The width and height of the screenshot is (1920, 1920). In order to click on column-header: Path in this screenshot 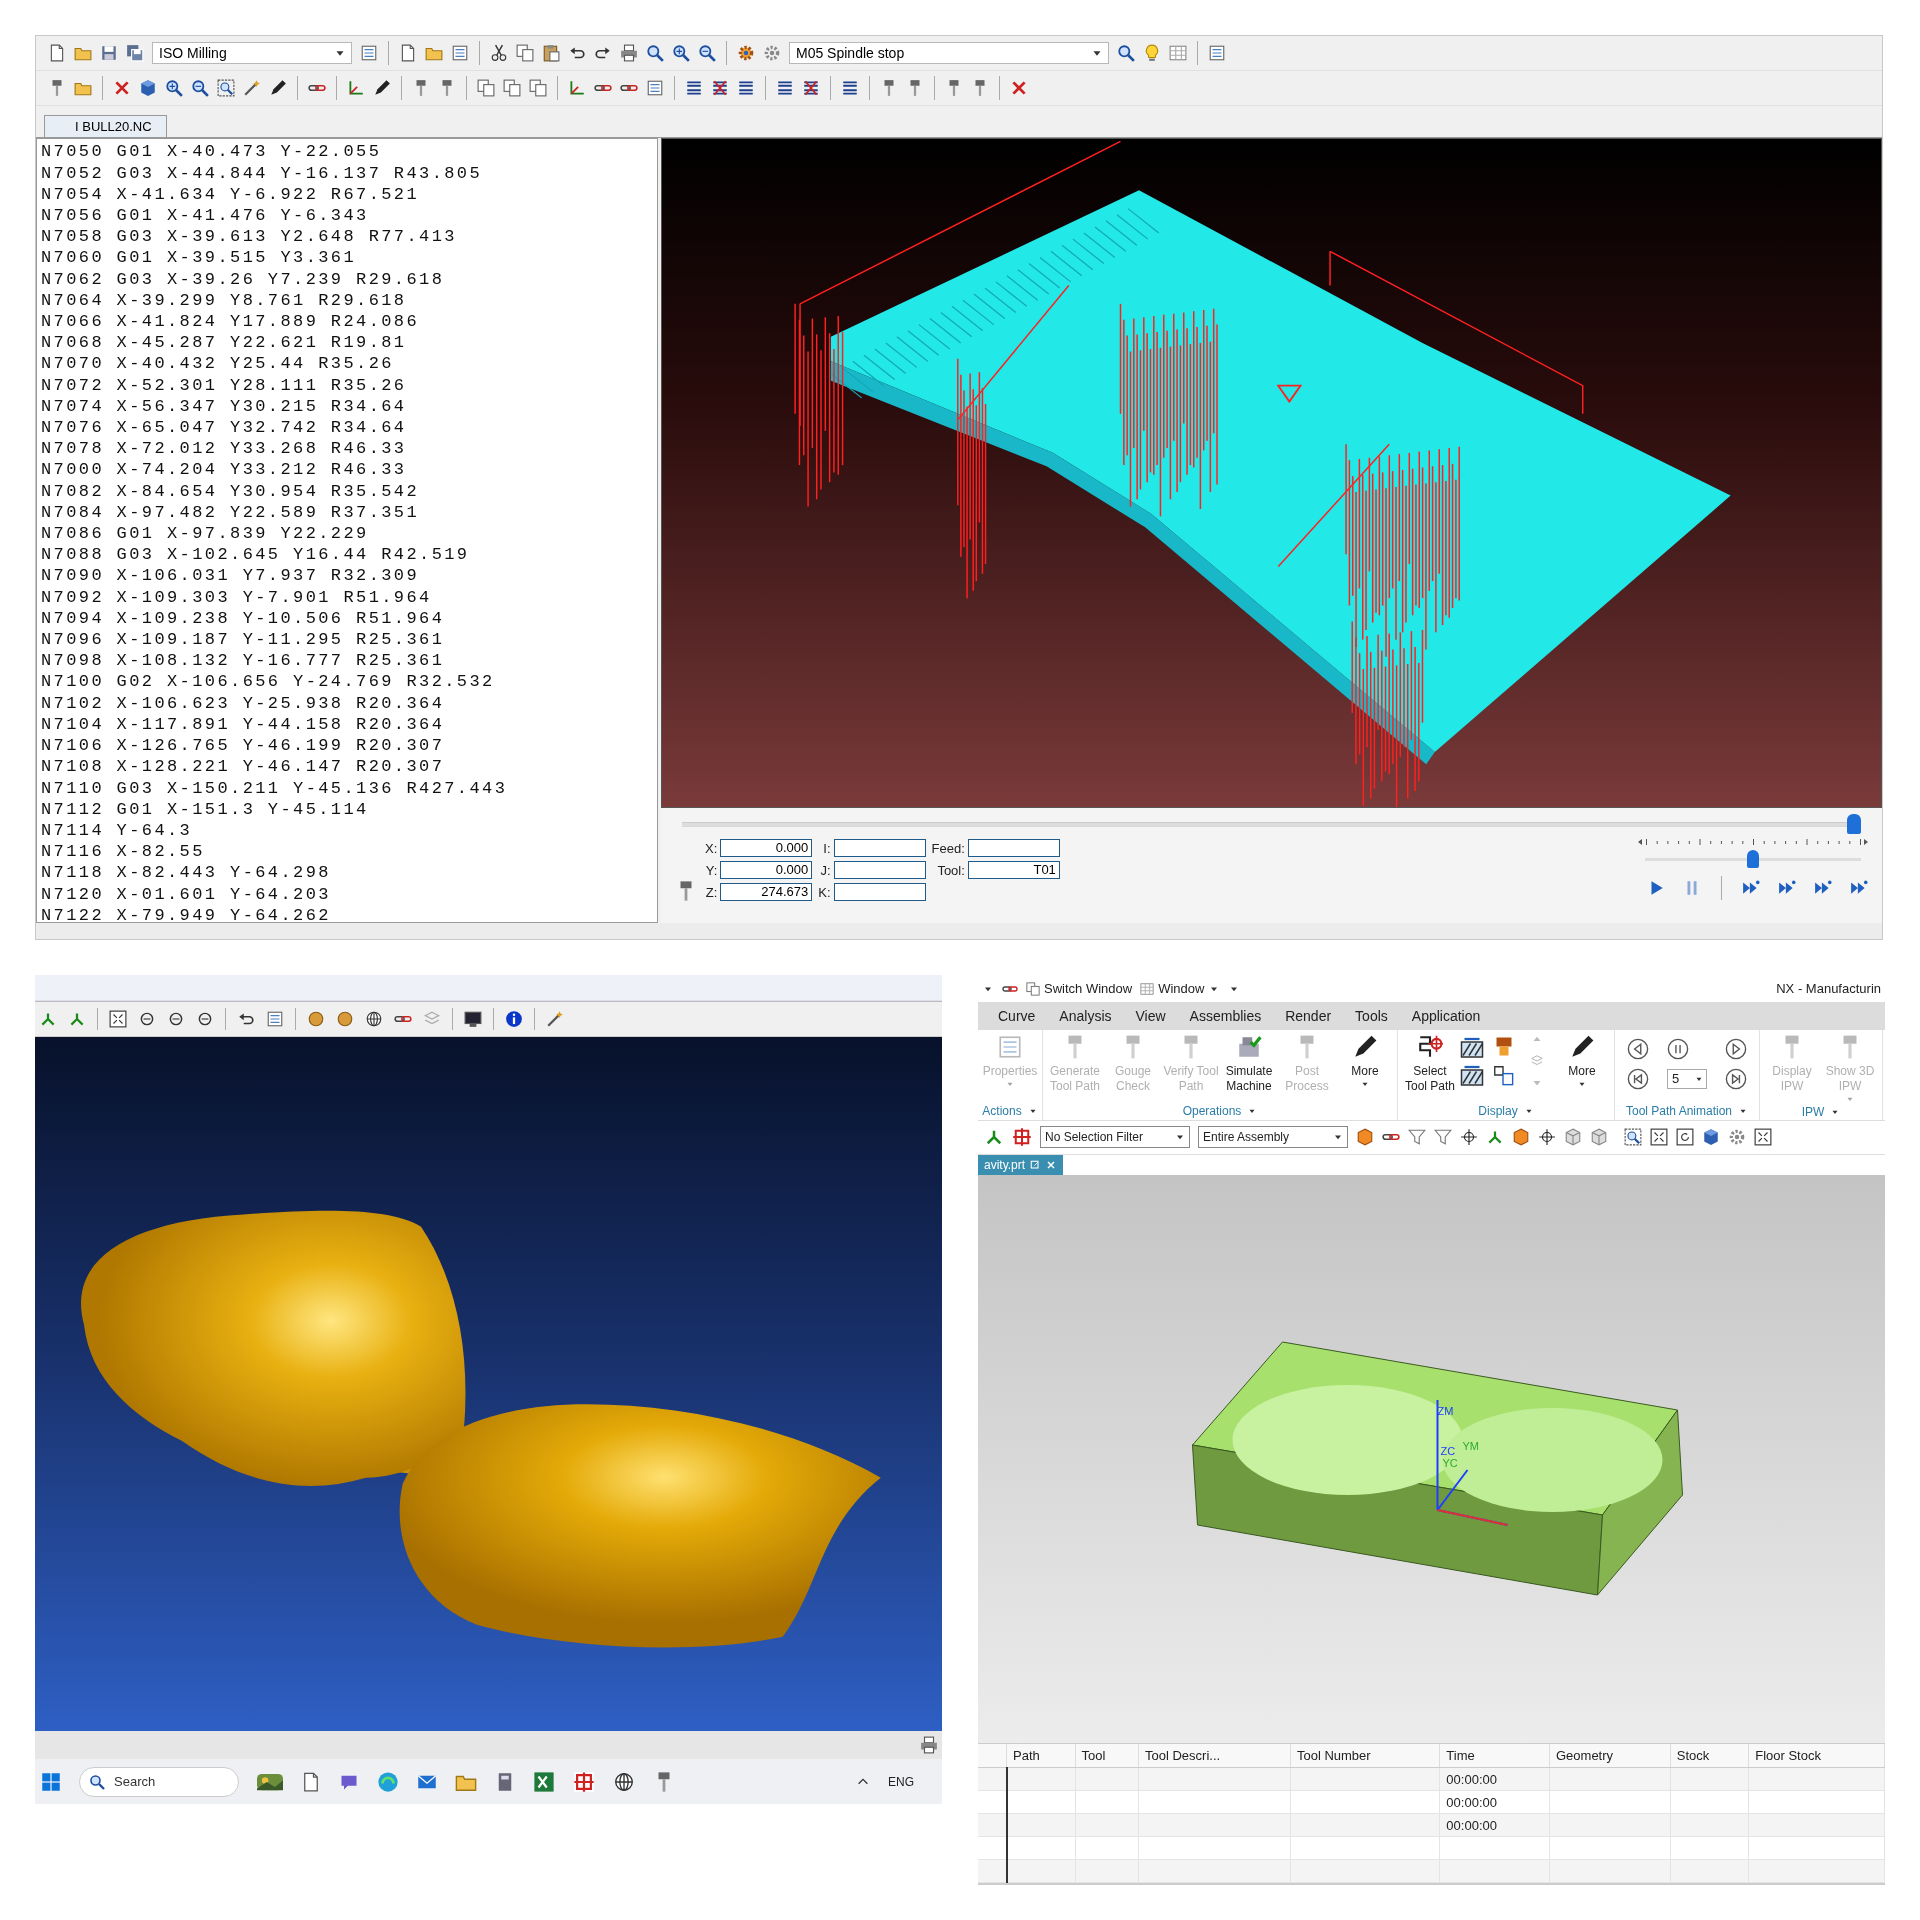, I will do `click(1040, 1756)`.